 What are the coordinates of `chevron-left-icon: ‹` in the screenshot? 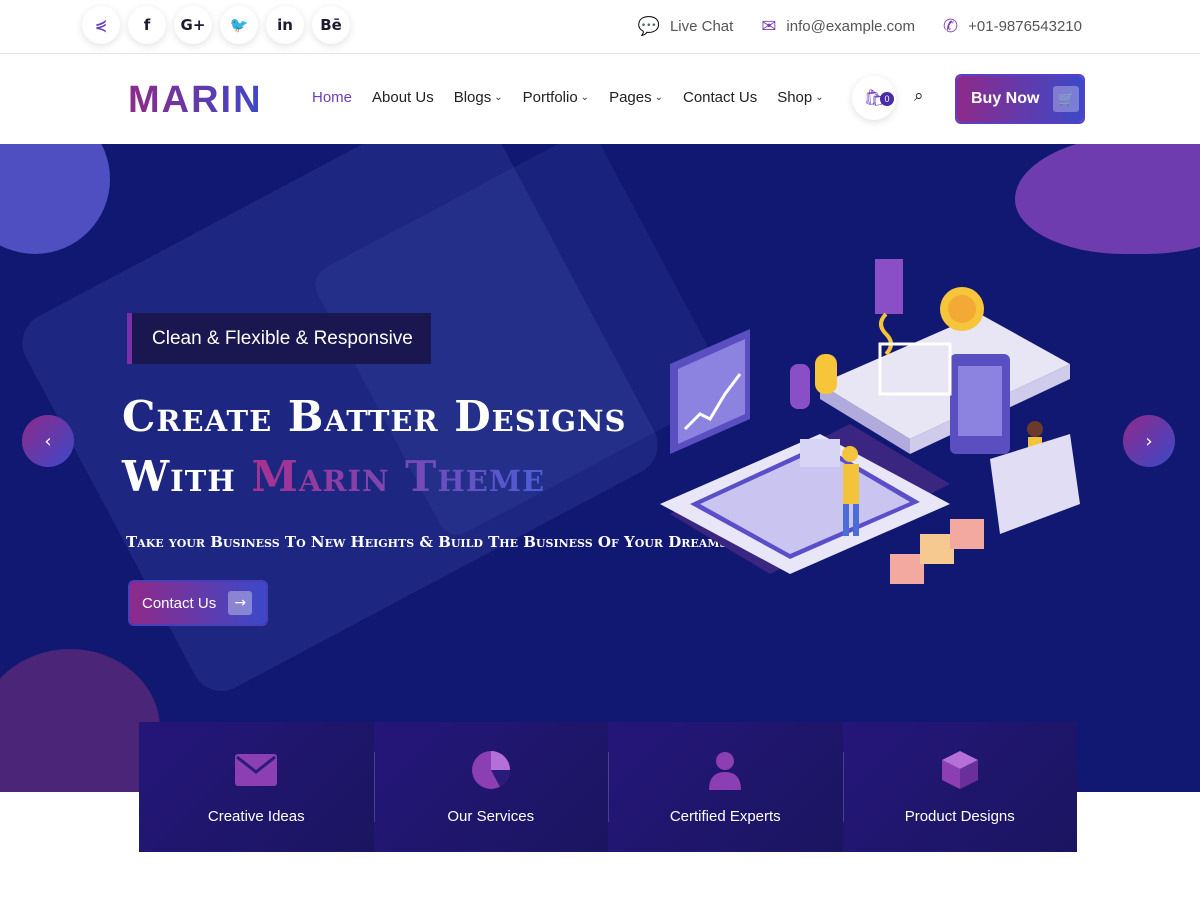 It's located at (48, 441).